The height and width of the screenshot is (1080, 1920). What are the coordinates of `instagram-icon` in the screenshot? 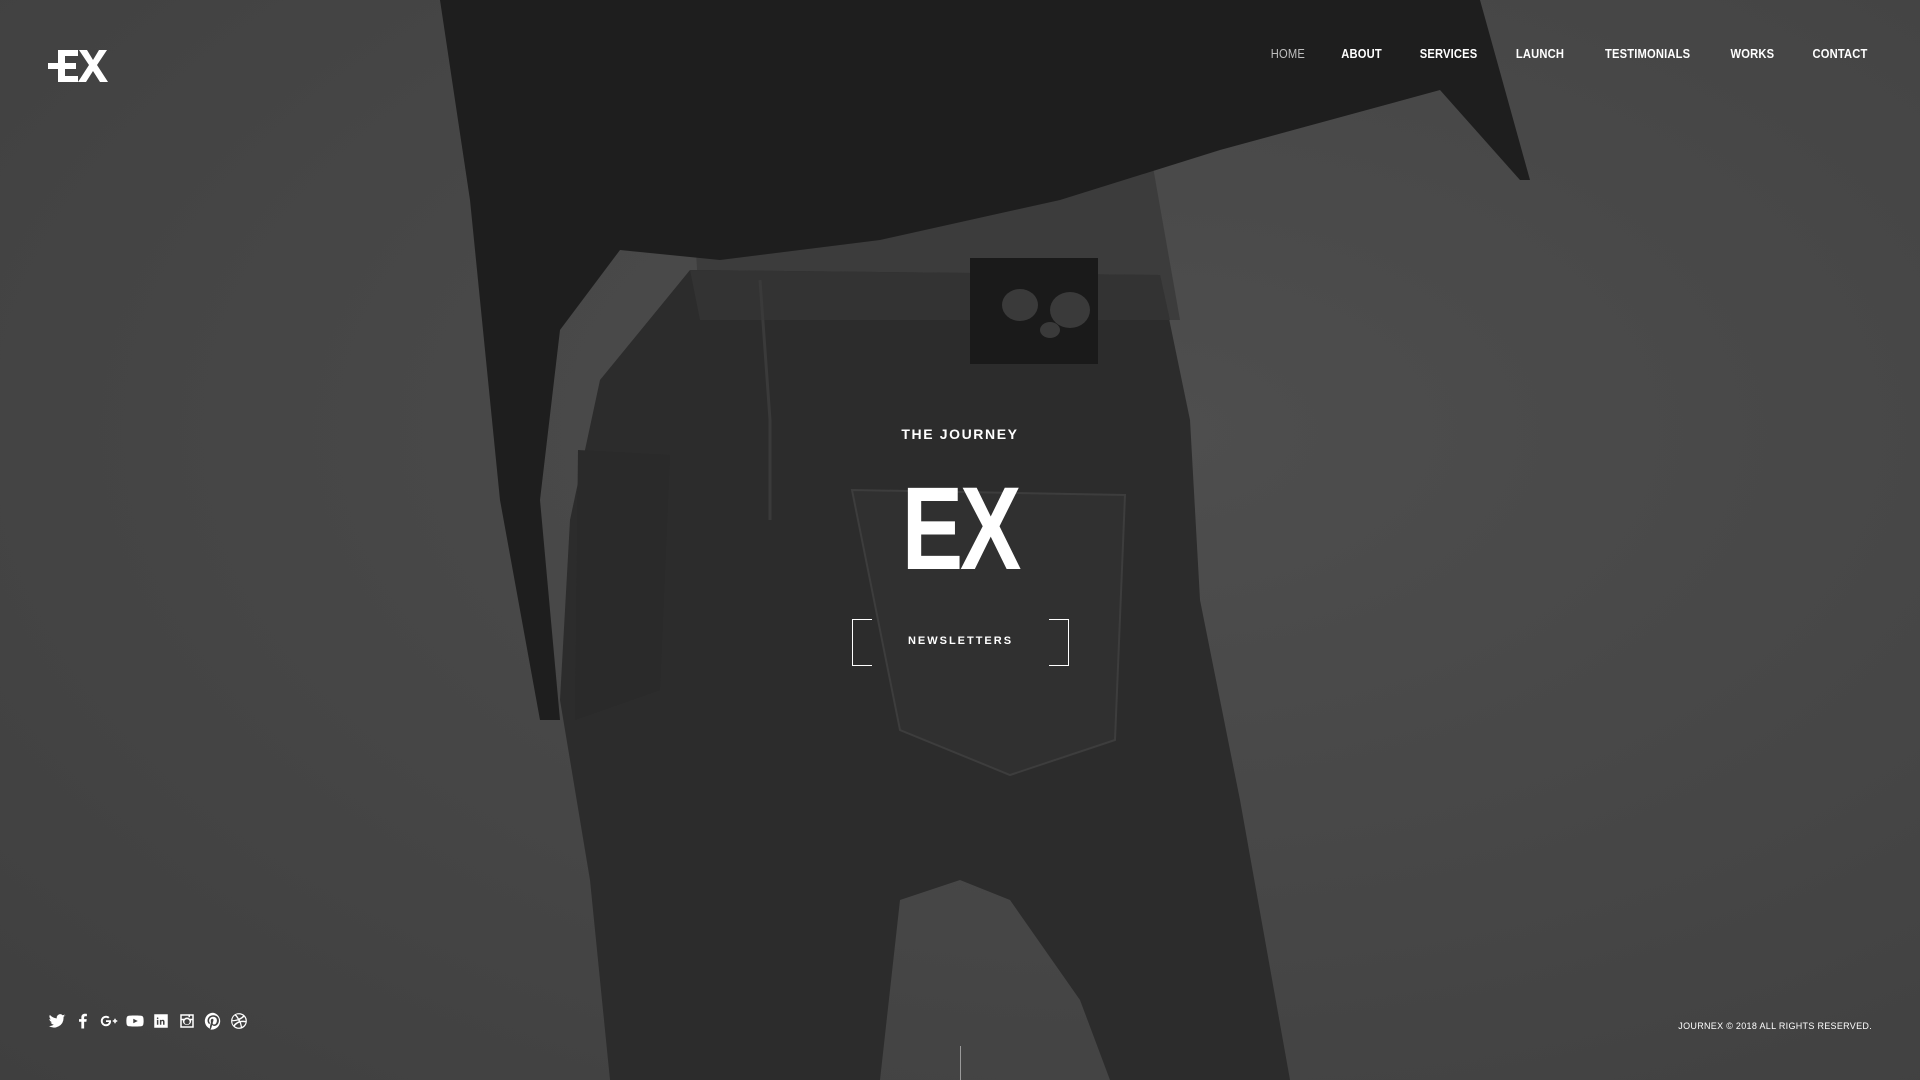 It's located at (187, 1021).